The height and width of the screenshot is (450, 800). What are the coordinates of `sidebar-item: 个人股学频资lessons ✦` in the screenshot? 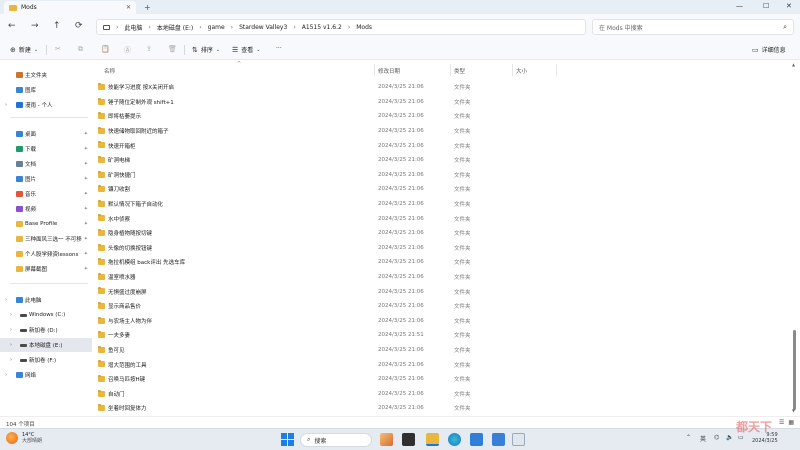 It's located at (46, 254).